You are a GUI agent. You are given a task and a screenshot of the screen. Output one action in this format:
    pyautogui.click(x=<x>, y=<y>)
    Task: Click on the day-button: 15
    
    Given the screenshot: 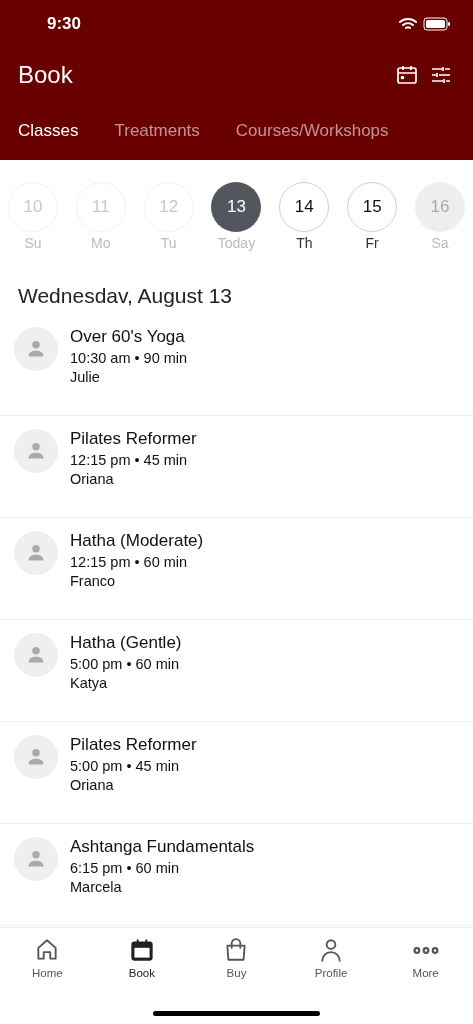 What is the action you would take?
    pyautogui.click(x=372, y=207)
    